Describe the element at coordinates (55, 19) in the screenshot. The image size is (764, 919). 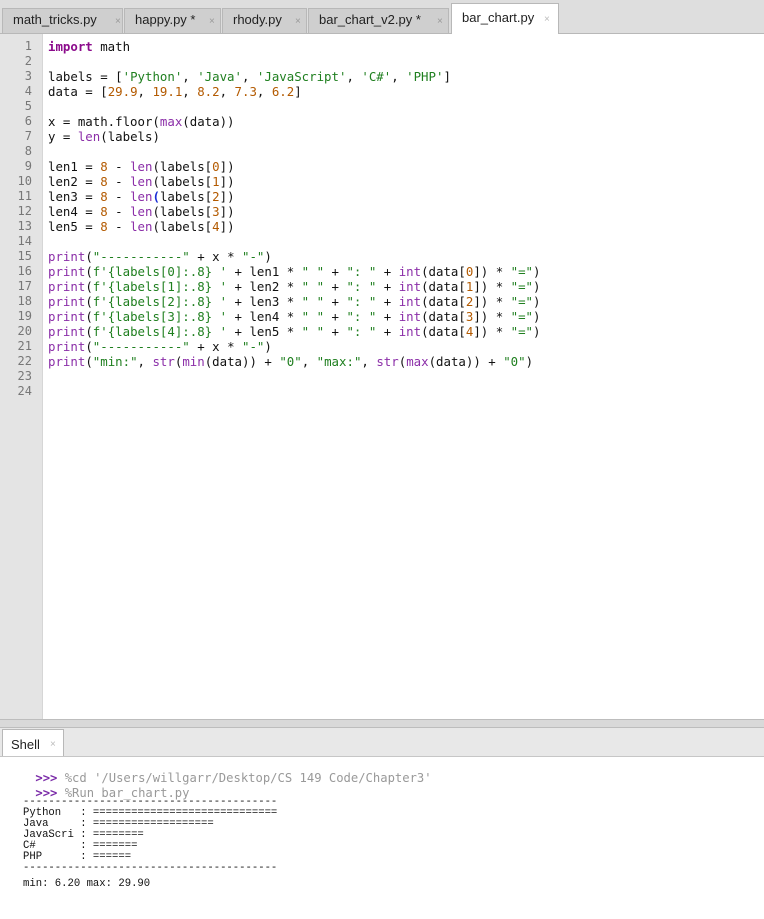
I see `tab-label: math_tricks.py` at that location.